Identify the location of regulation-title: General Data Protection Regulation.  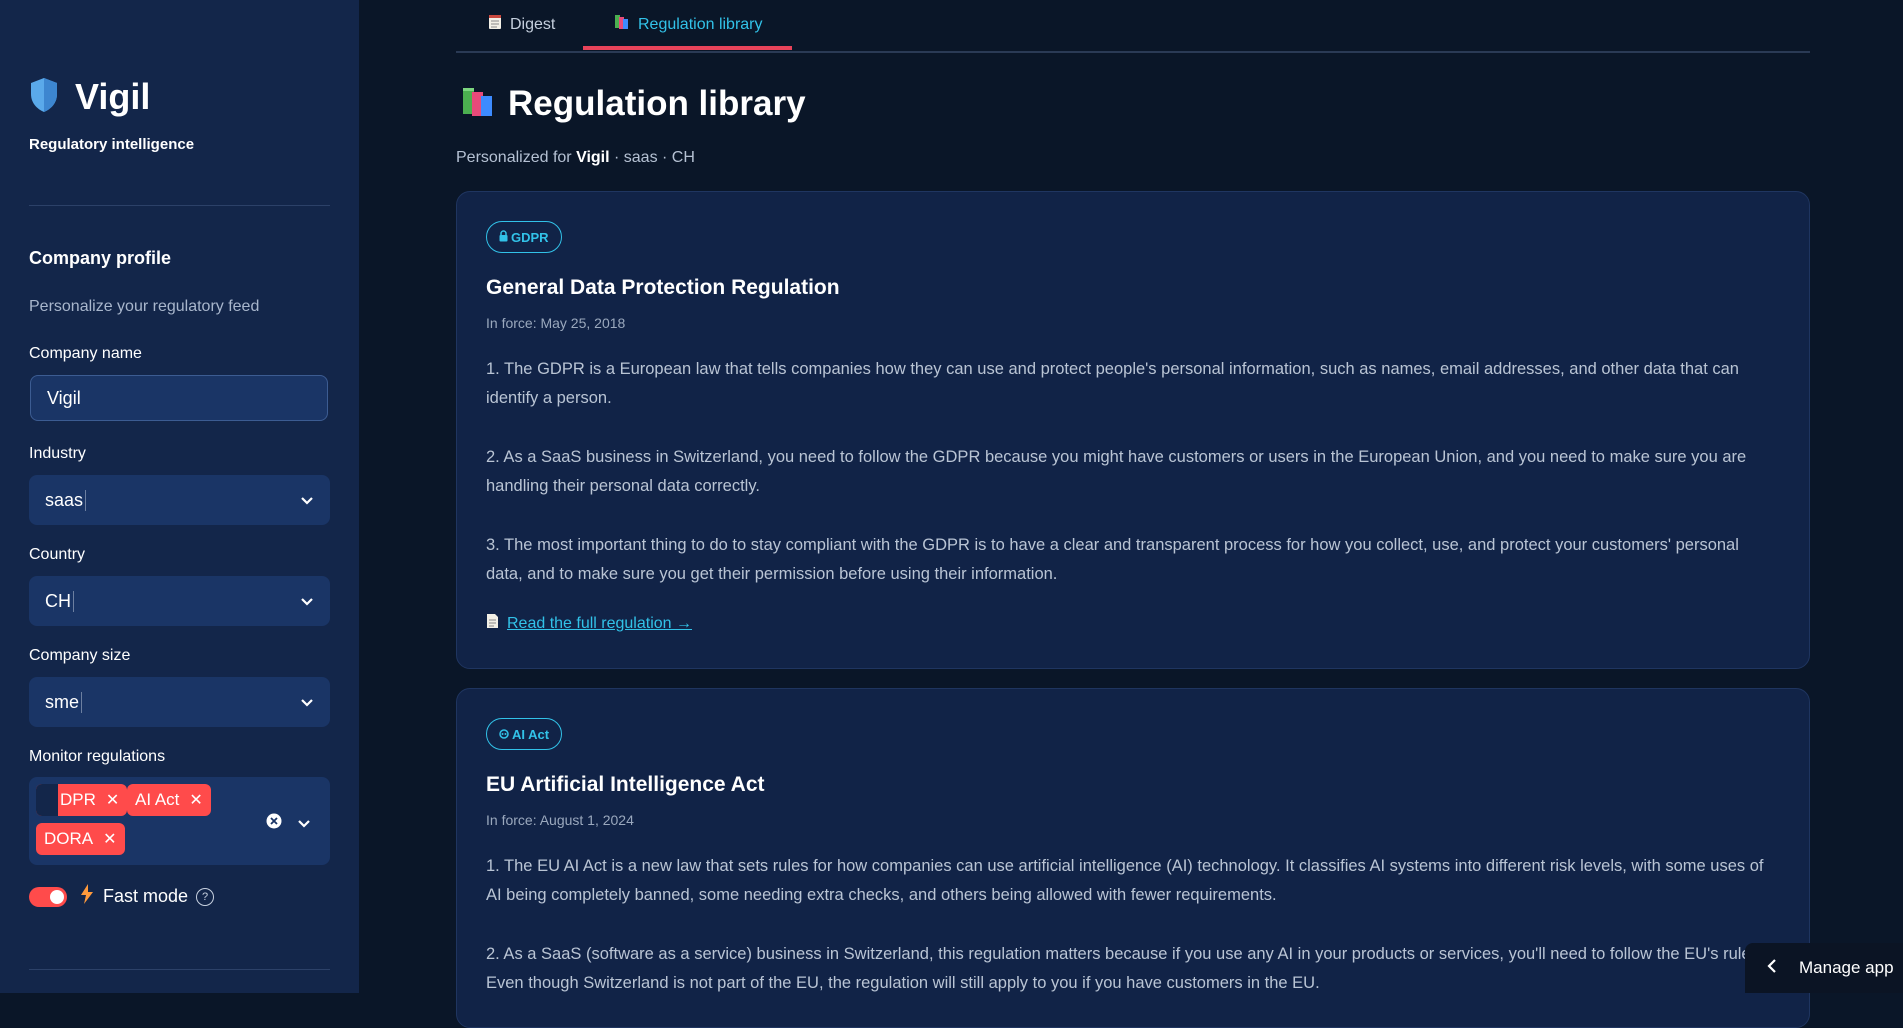
(663, 287).